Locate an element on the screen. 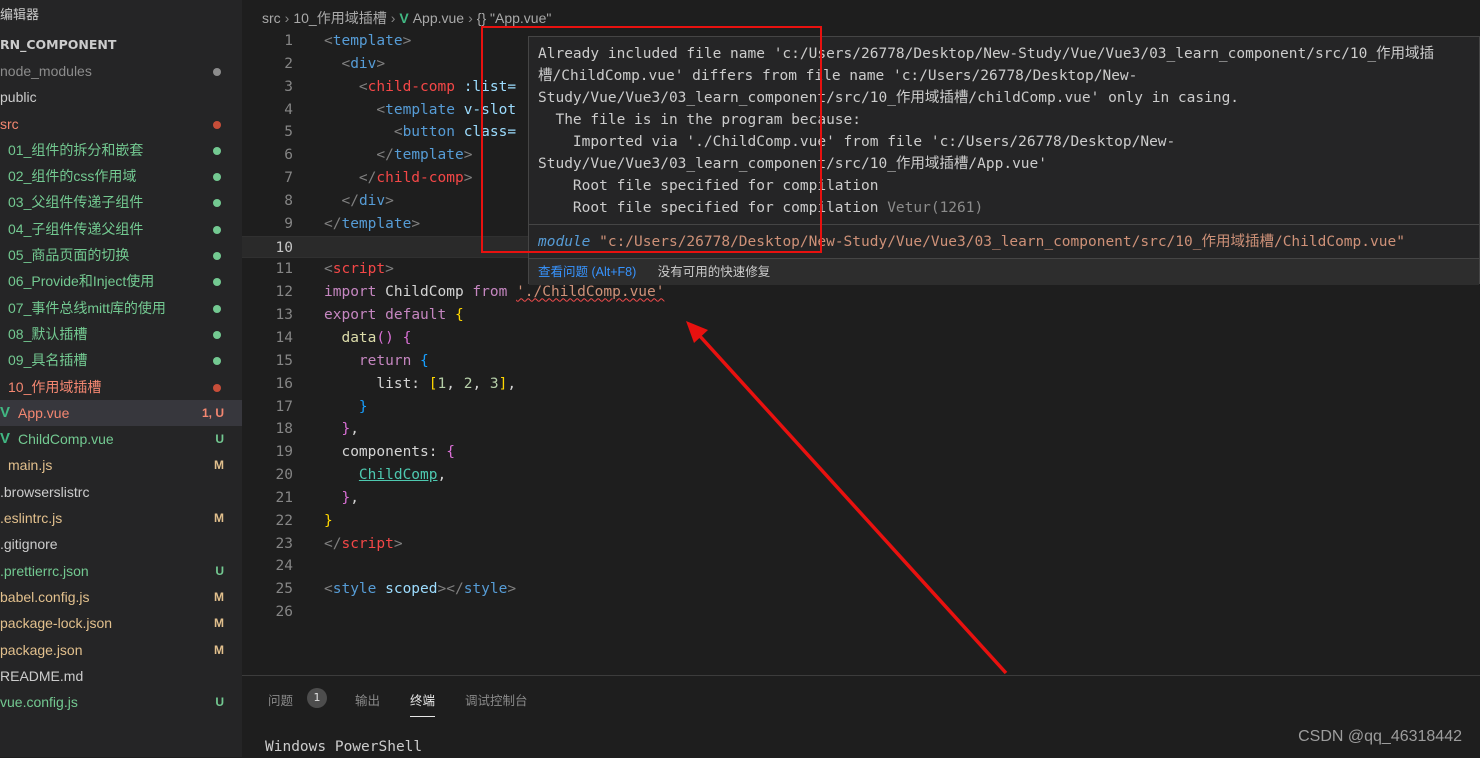 Image resolution: width=1480 pixels, height=758 pixels. line-content: components: { is located at coordinates (389, 452).